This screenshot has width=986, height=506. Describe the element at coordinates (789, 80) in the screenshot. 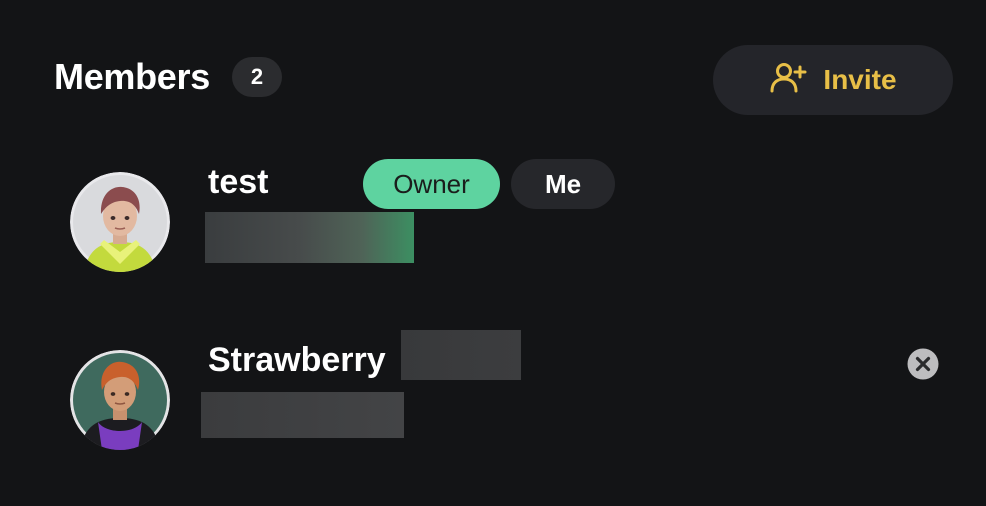

I see `add-user-icon` at that location.